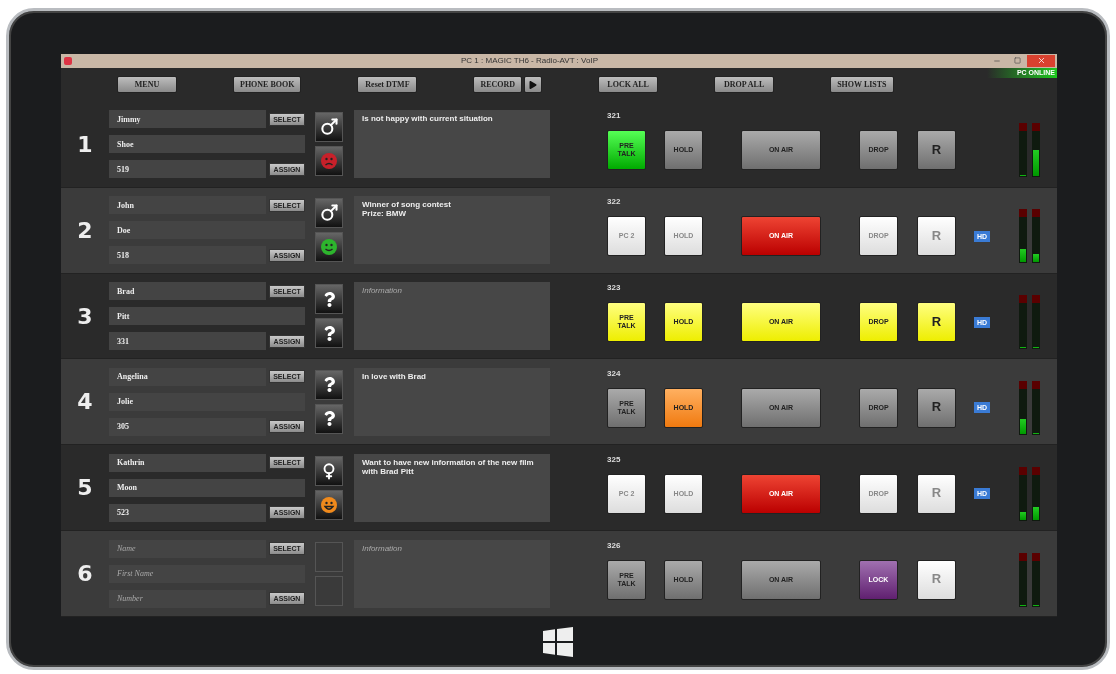  What do you see at coordinates (614, 373) in the screenshot?
I see `extension-number: 324` at bounding box center [614, 373].